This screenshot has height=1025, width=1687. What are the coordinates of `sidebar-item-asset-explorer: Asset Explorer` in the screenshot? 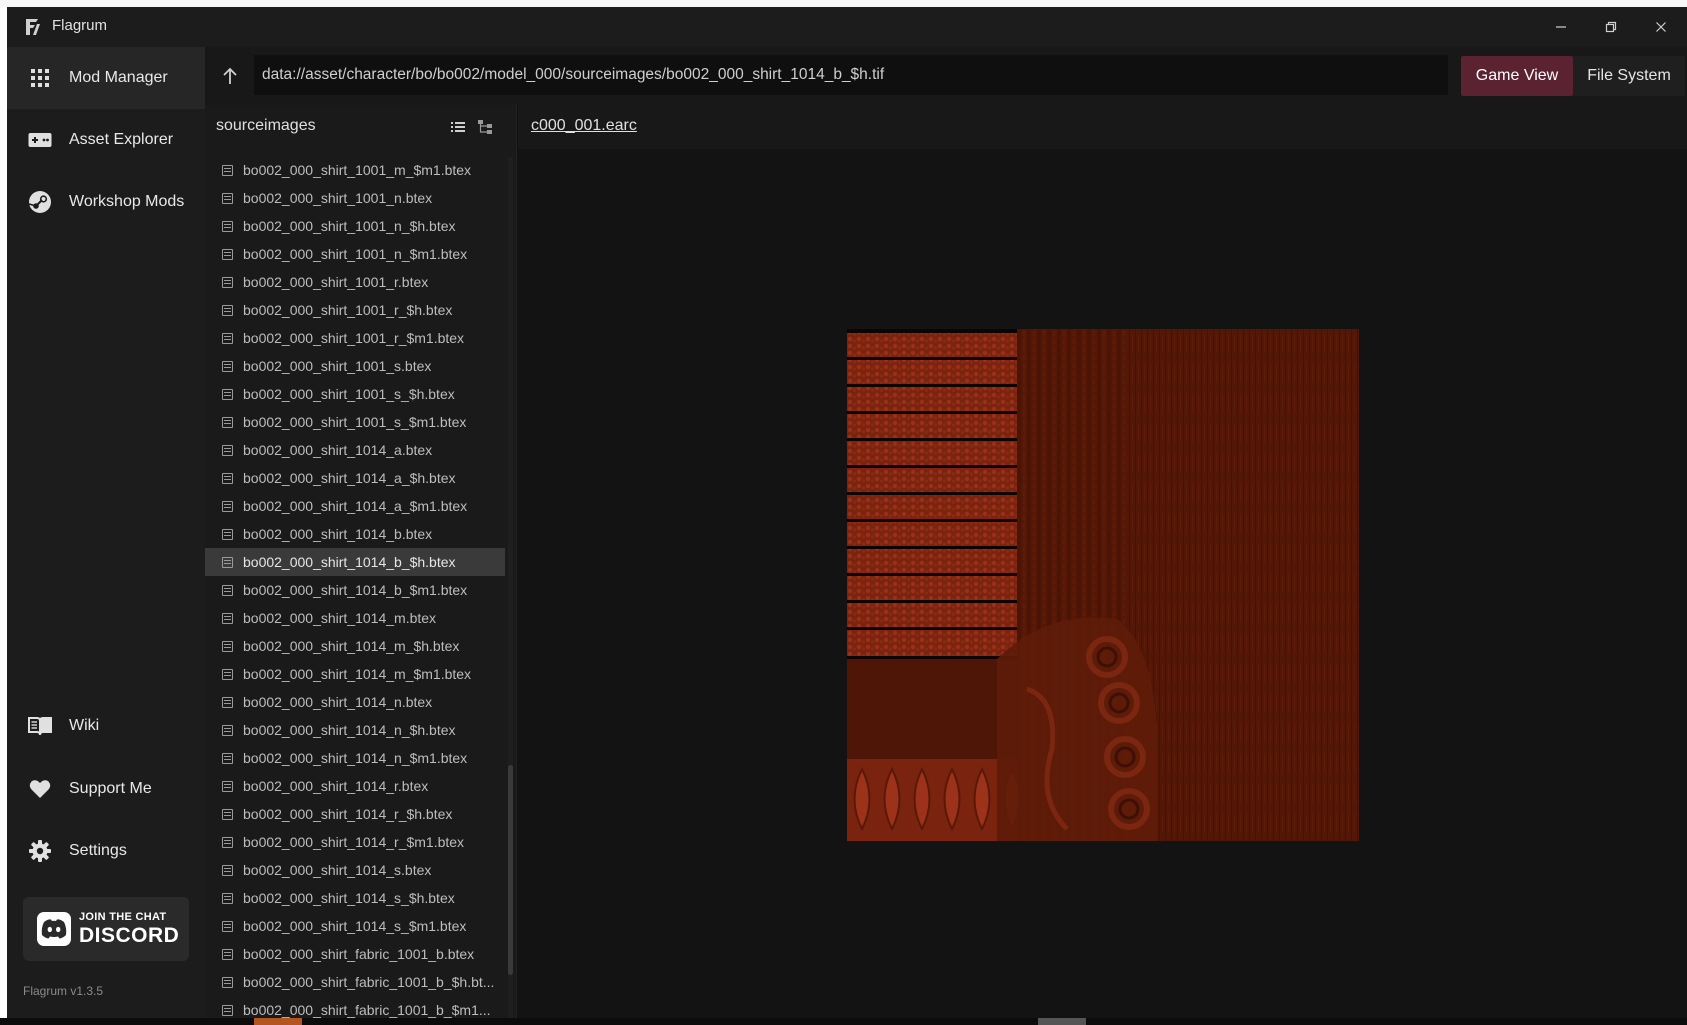 It's located at (106, 140).